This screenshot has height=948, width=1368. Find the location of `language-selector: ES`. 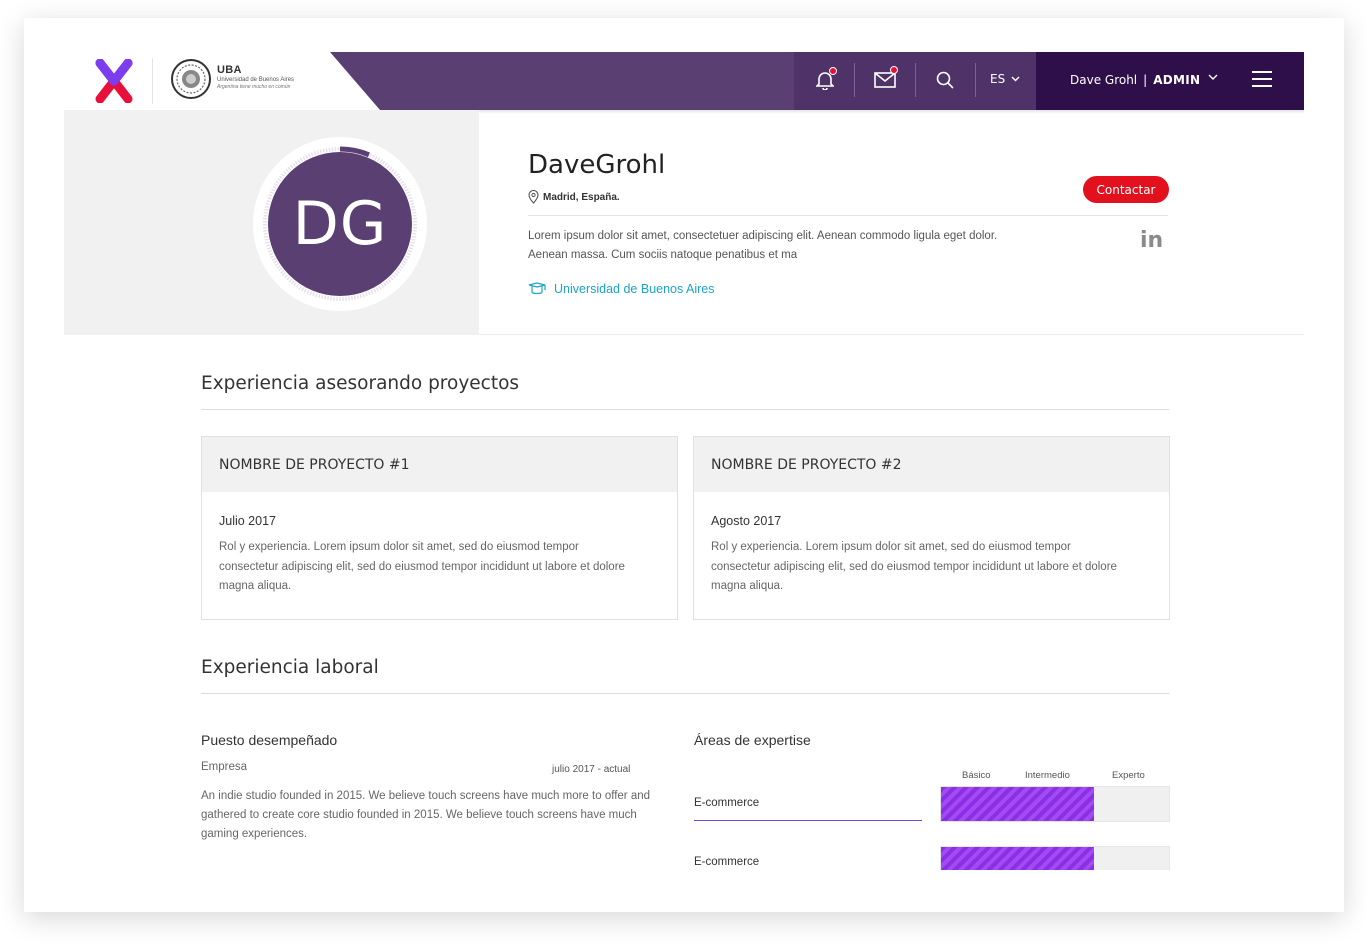

language-selector: ES is located at coordinates (1005, 79).